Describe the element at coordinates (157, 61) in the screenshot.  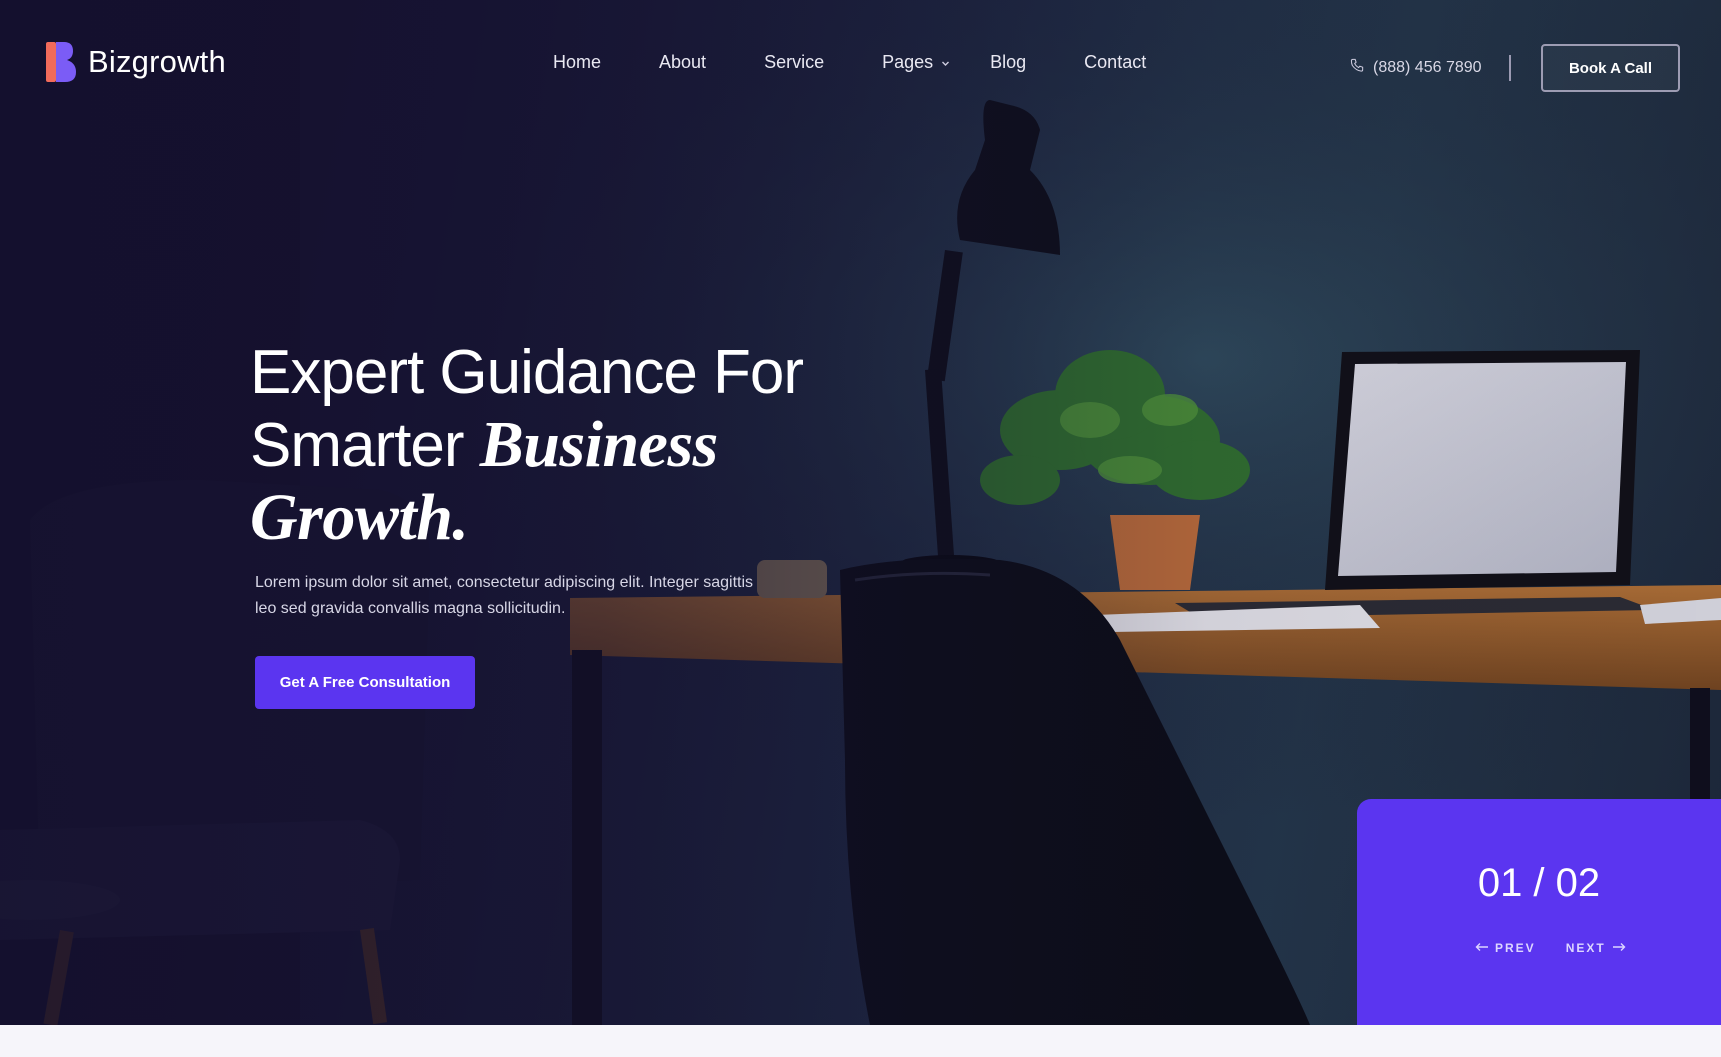
I see `brand-name: Bizgrowth` at that location.